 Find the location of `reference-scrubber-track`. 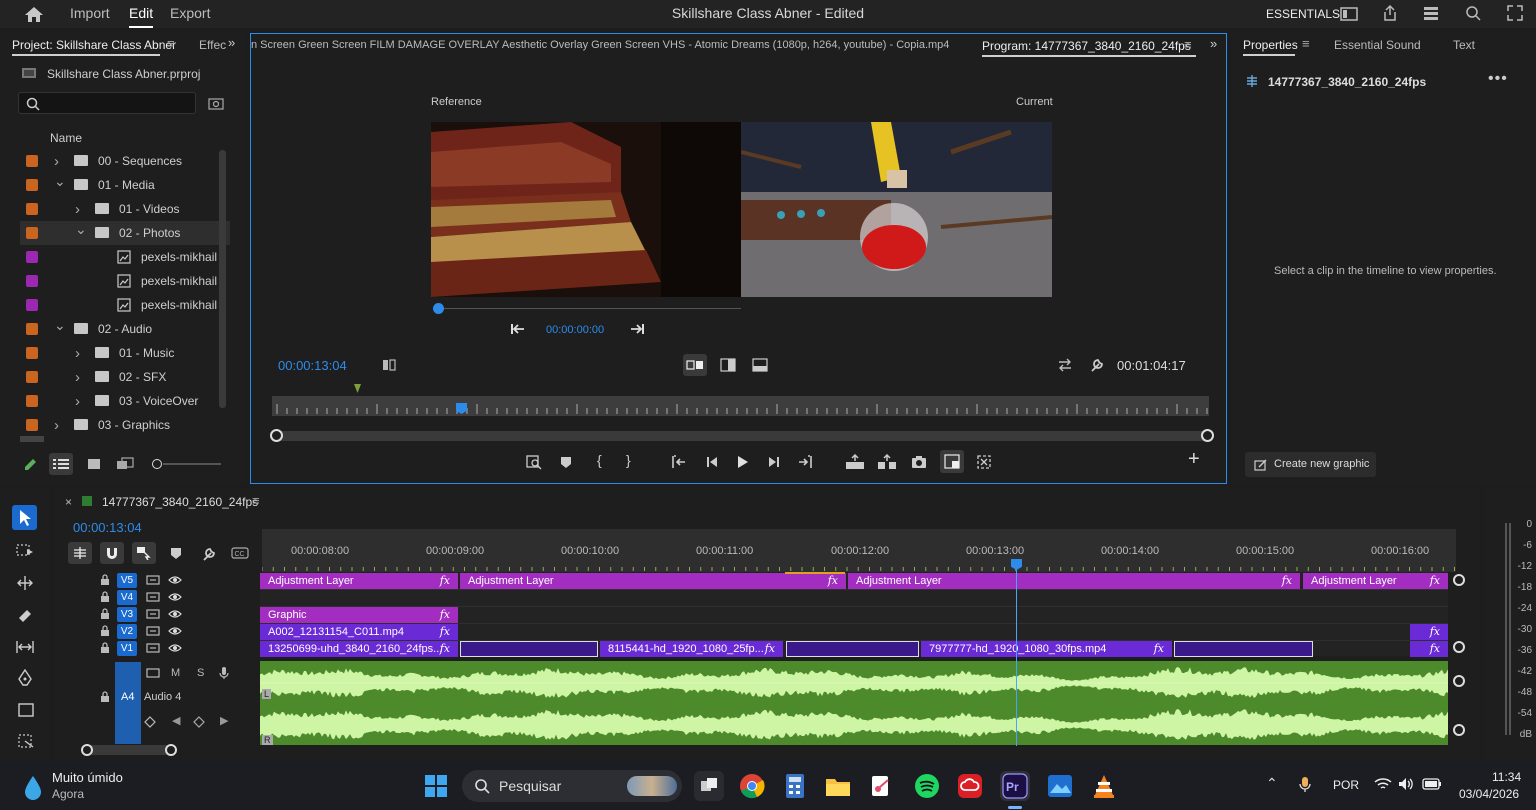

reference-scrubber-track is located at coordinates (589, 308).